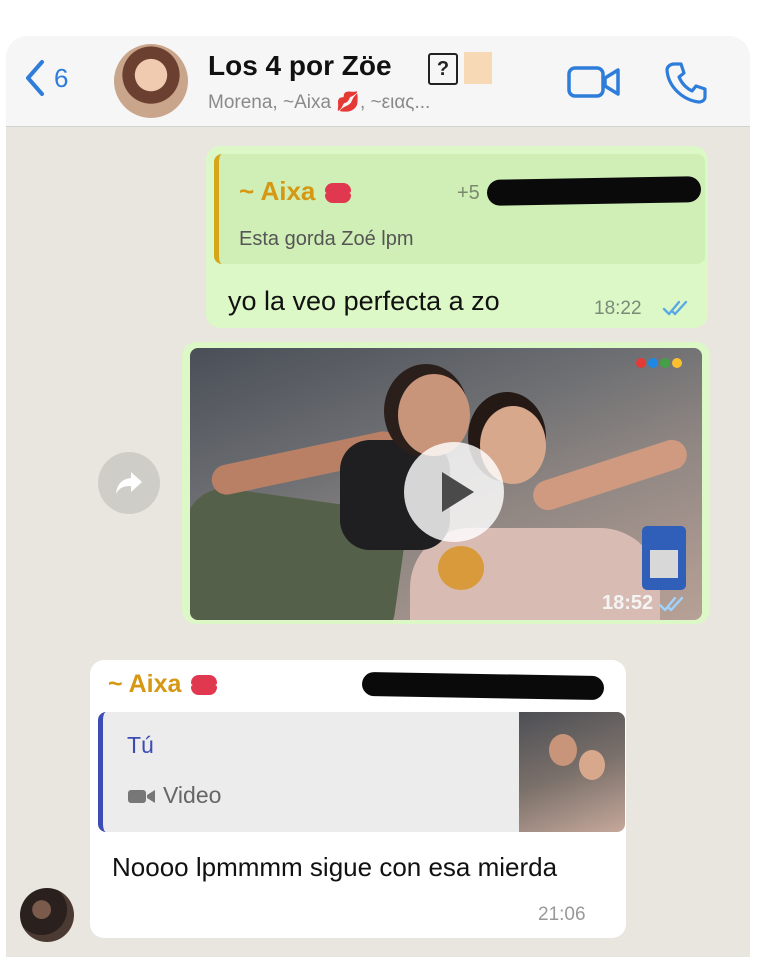  What do you see at coordinates (459, 209) in the screenshot?
I see `quoted-message: ~ Aixa +5 Esta gorda Zoé lpm` at bounding box center [459, 209].